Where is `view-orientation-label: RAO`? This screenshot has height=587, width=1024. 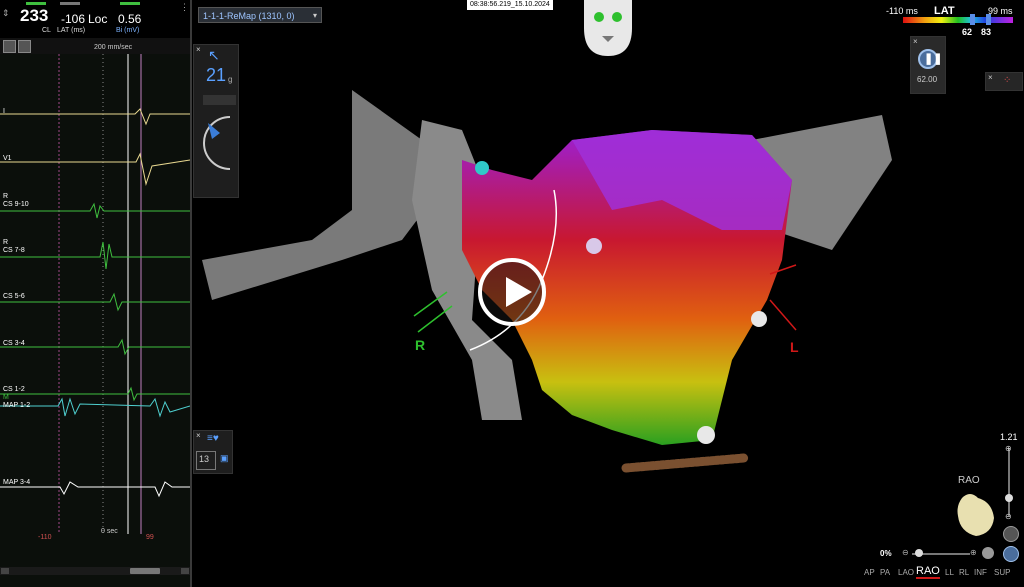 view-orientation-label: RAO is located at coordinates (969, 480).